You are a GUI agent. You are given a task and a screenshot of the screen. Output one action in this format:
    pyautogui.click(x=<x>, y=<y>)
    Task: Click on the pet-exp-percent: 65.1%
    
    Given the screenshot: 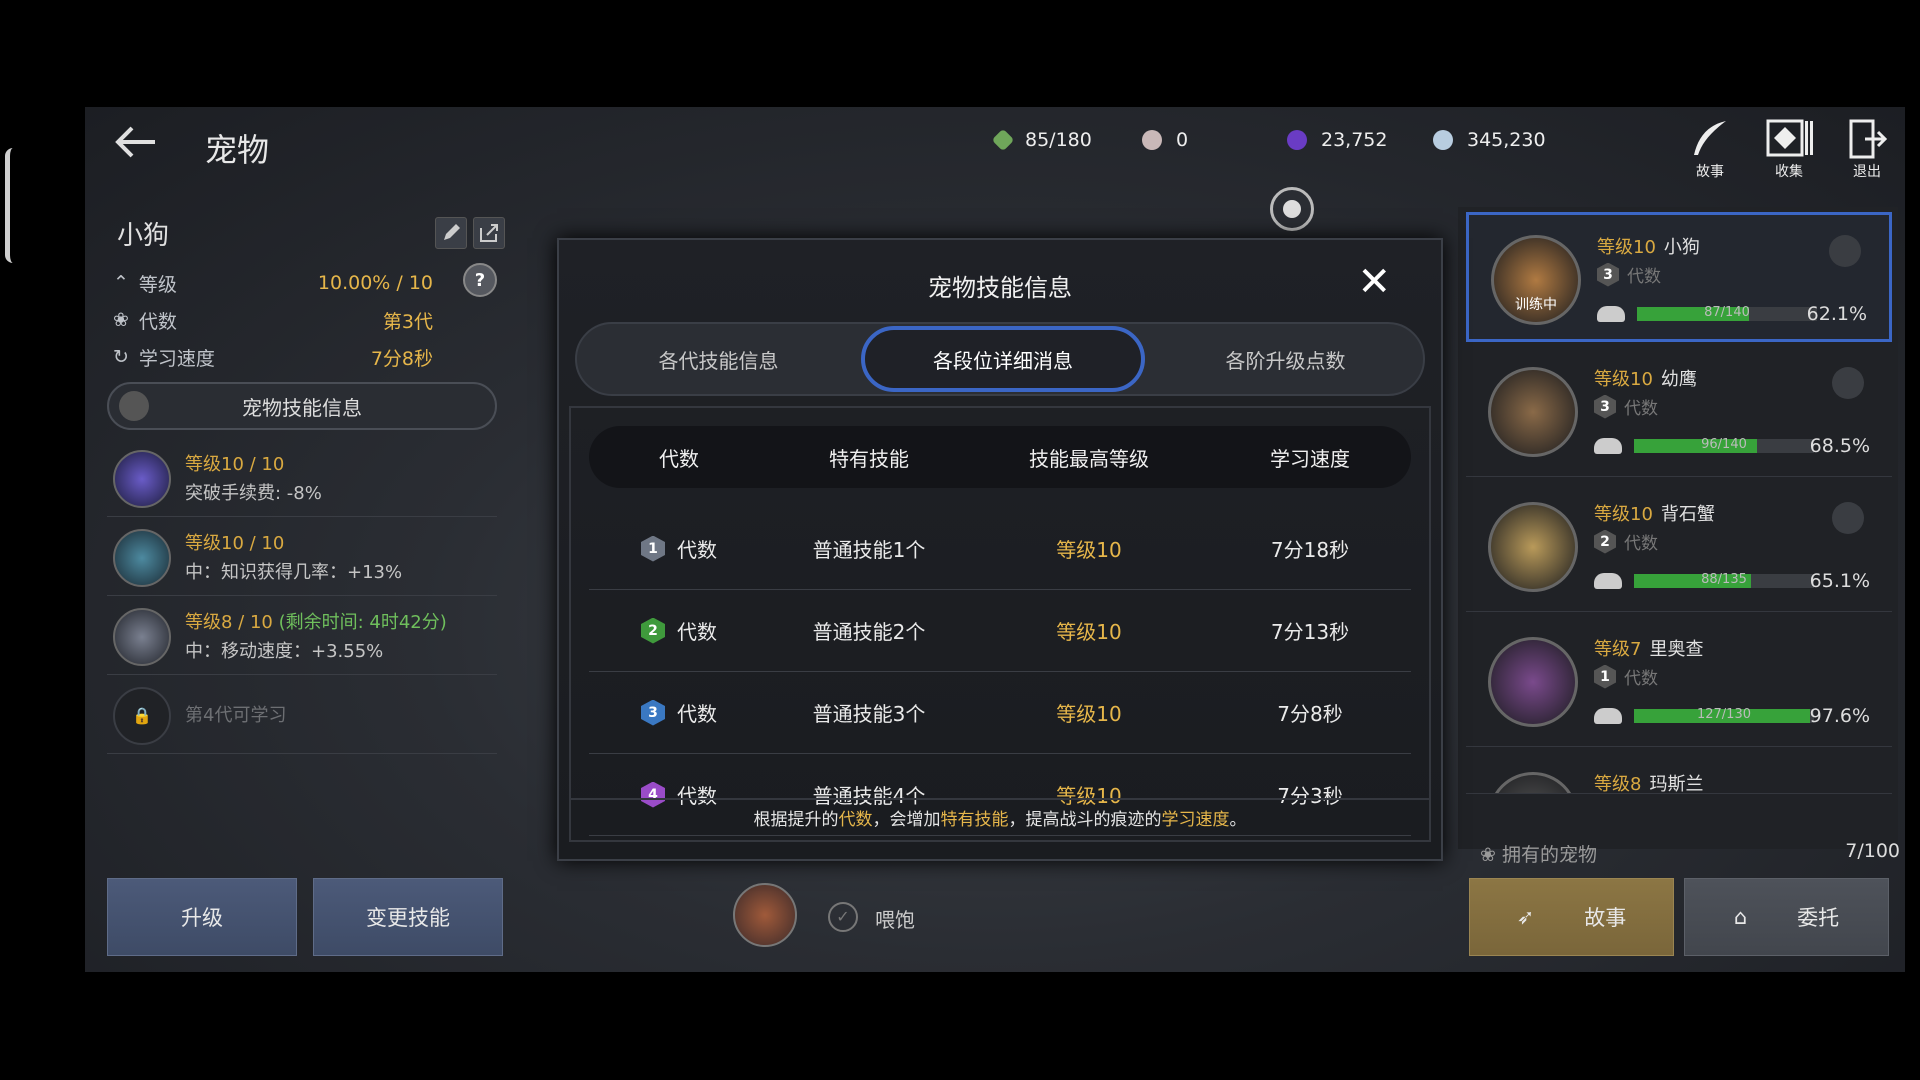 What is the action you would take?
    pyautogui.click(x=1839, y=581)
    